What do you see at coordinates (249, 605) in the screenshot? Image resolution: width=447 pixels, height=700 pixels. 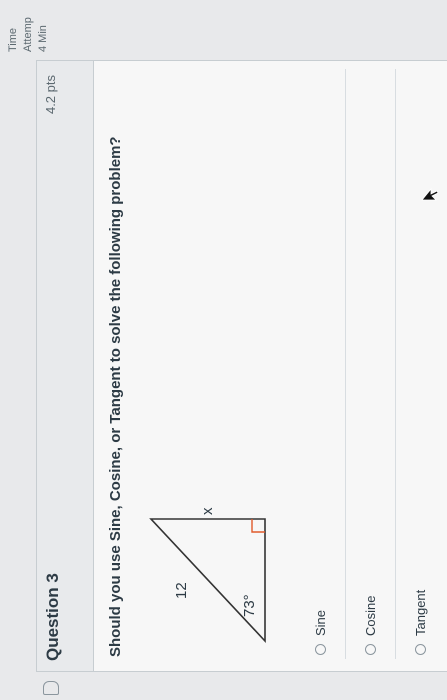 I see `angle-label: 73°` at bounding box center [249, 605].